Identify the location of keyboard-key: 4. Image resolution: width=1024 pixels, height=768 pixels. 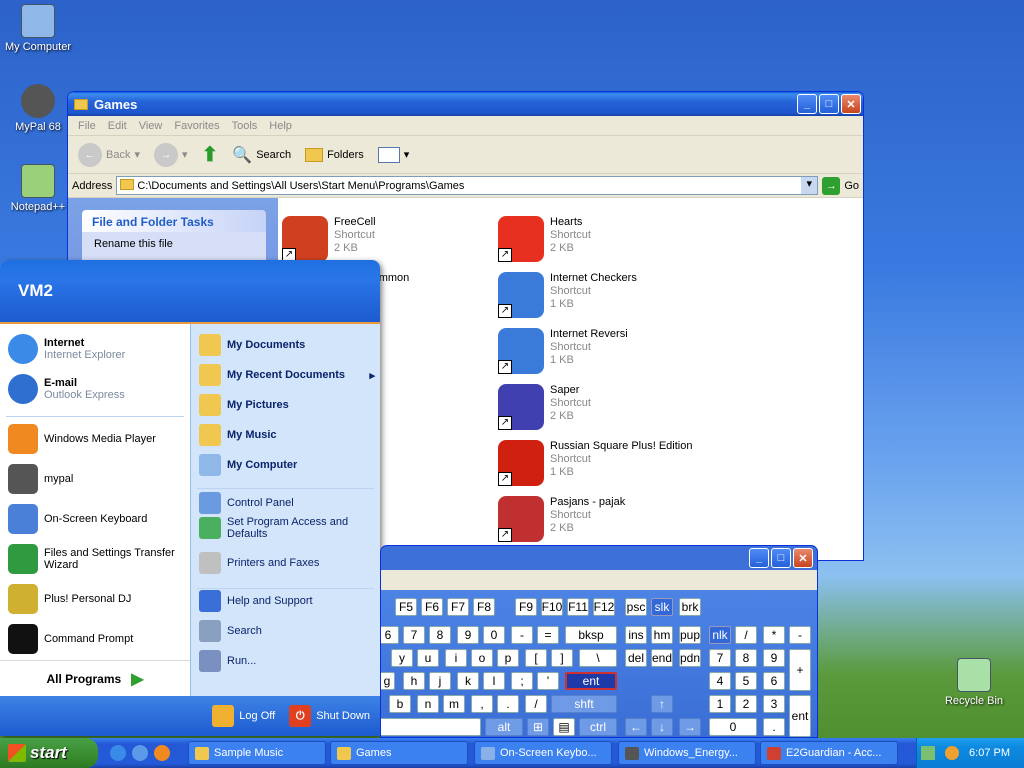
(720, 681).